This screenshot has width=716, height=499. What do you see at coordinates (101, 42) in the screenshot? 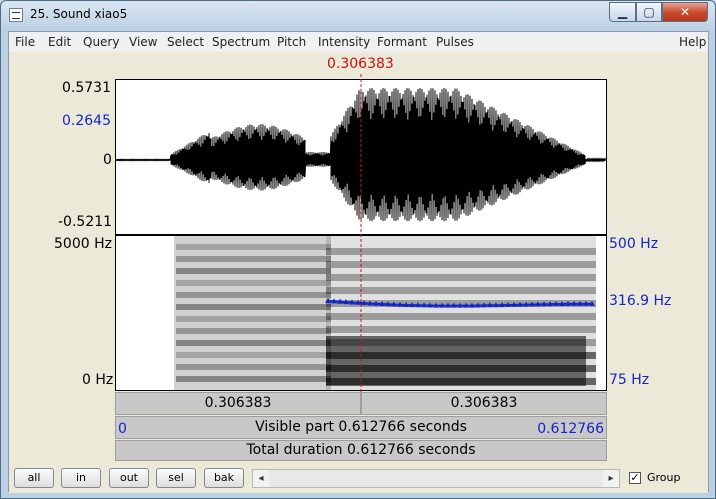
I see `menu-query: Query` at bounding box center [101, 42].